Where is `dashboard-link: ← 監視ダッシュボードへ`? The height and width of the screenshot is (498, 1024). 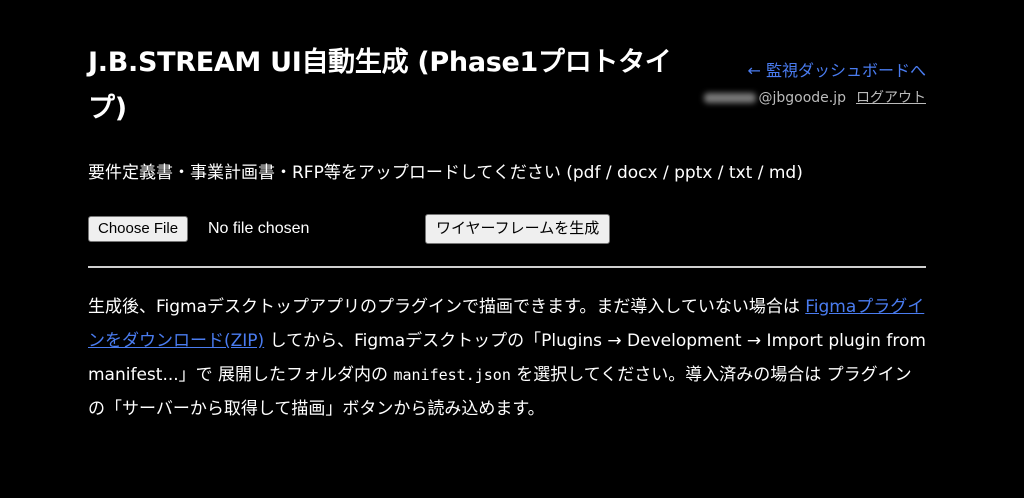
dashboard-link: ← 監視ダッシュボードへ is located at coordinates (815, 71).